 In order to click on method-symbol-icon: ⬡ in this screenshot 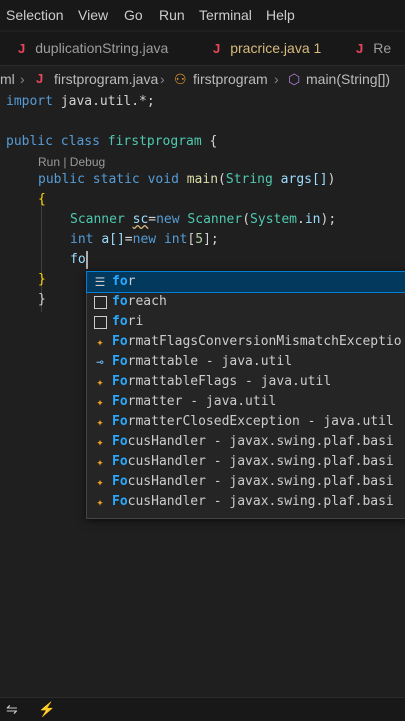, I will do `click(294, 79)`.